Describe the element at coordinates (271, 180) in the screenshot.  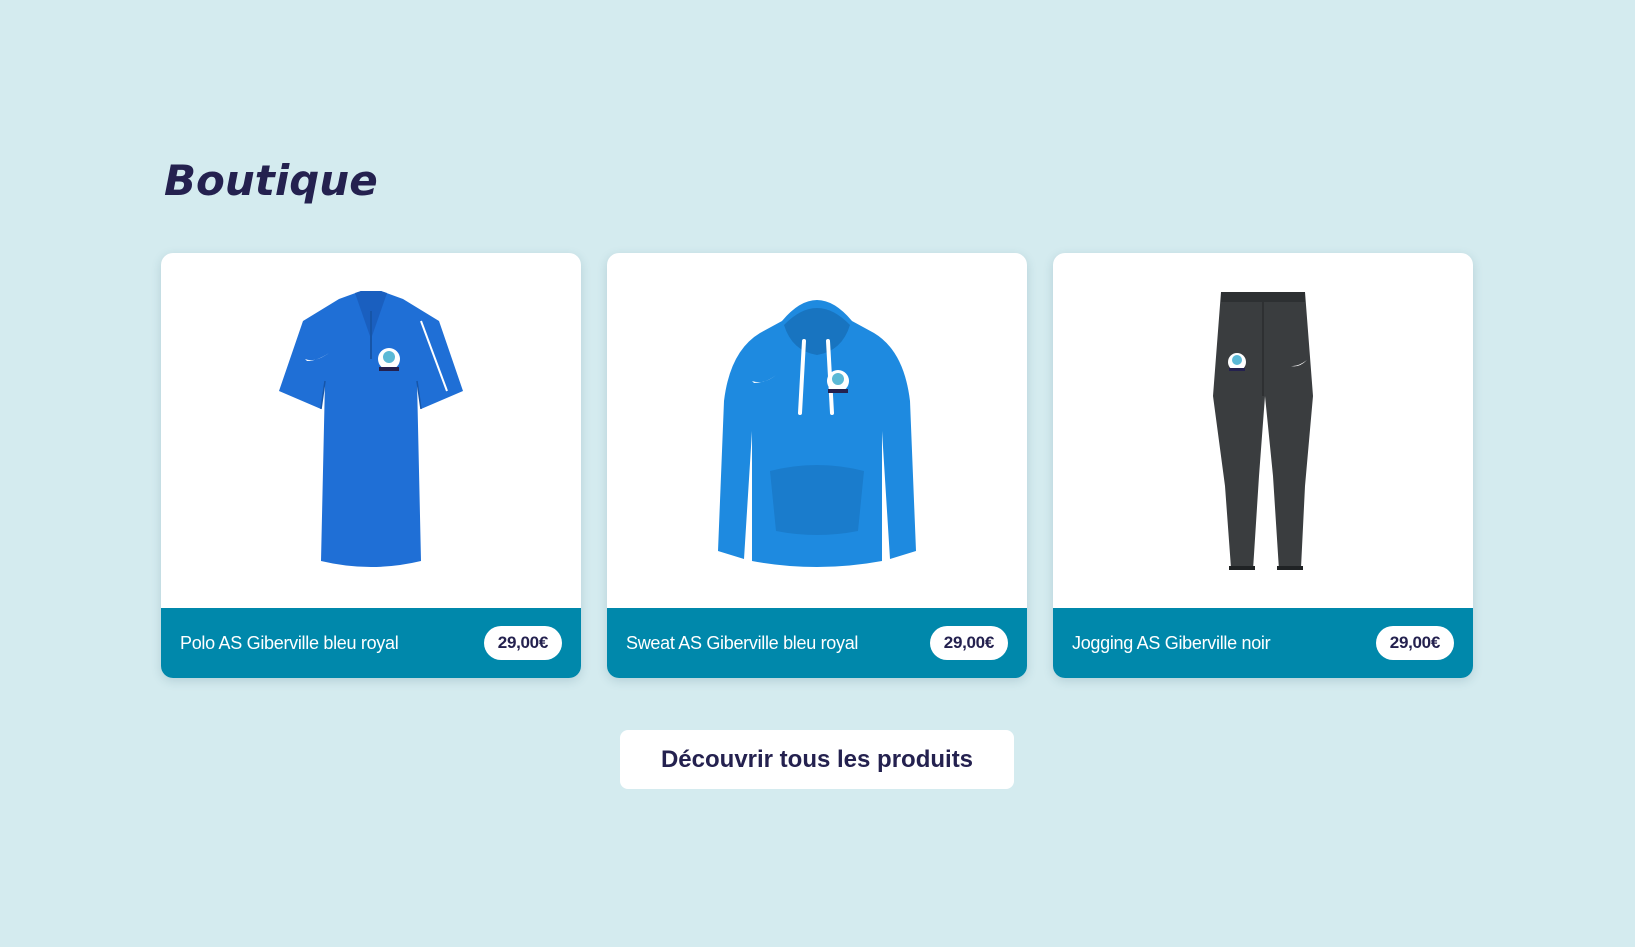
I see `page-title: Boutique` at that location.